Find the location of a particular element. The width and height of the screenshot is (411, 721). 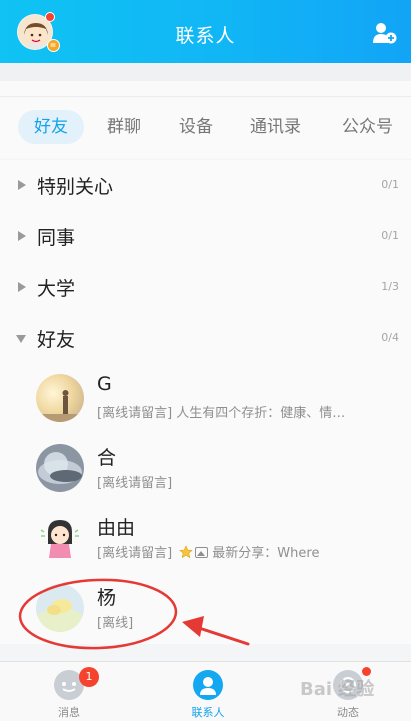

signature-text: 最新分享：Where is located at coordinates (266, 553).